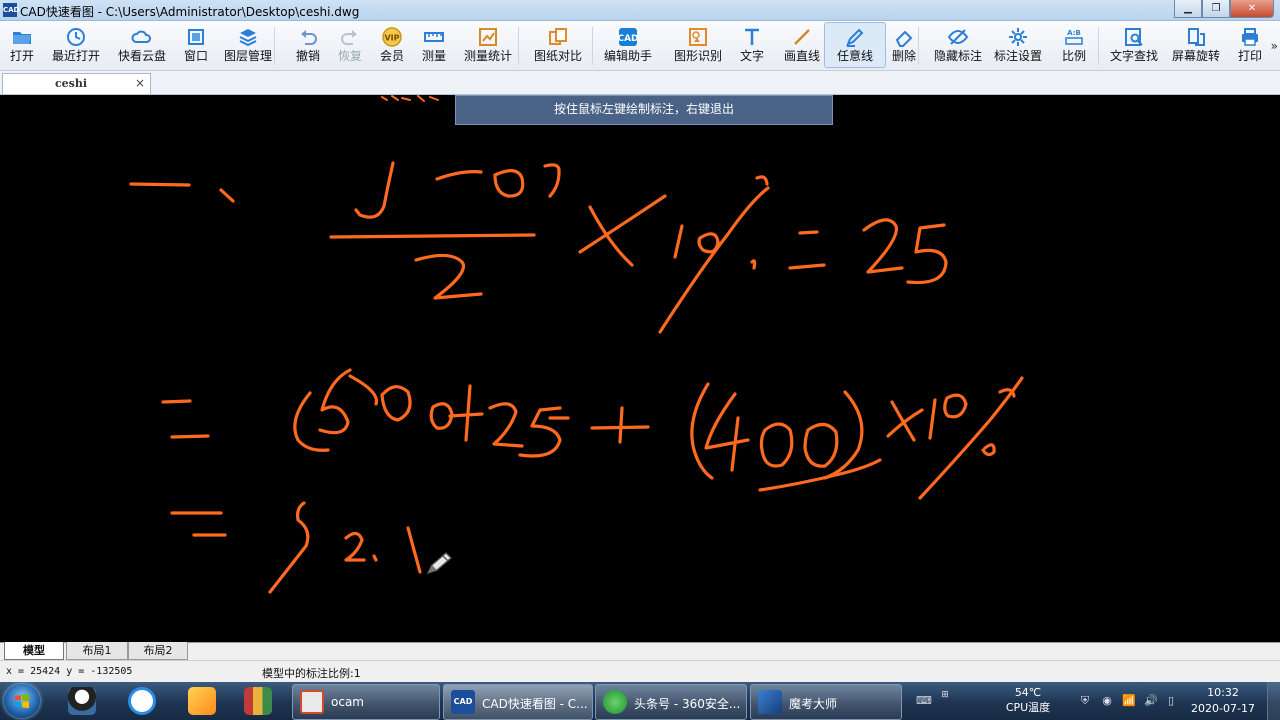  What do you see at coordinates (702, 431) in the screenshot?
I see `stroke-paren-open2` at bounding box center [702, 431].